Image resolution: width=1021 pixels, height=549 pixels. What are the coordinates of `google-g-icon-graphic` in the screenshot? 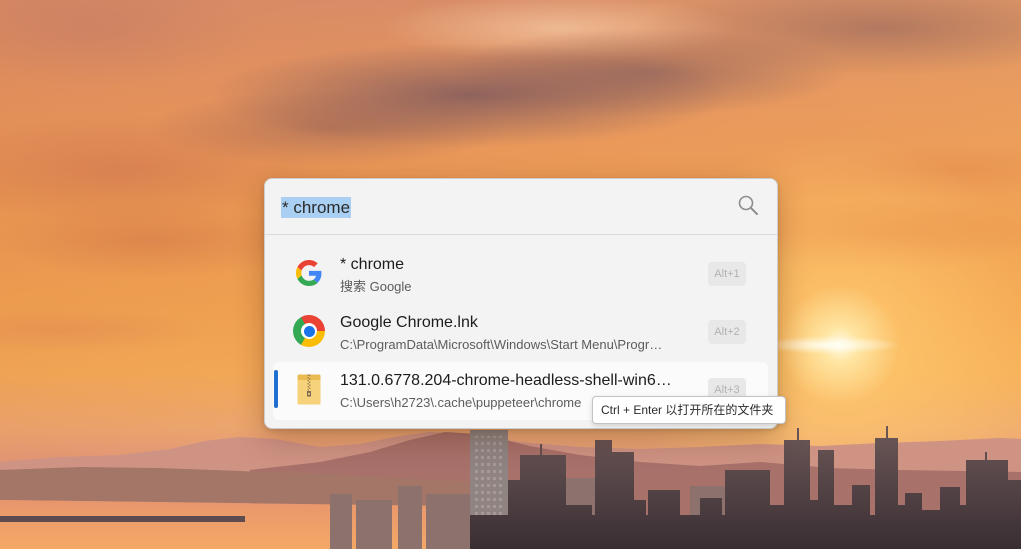 It's located at (309, 273).